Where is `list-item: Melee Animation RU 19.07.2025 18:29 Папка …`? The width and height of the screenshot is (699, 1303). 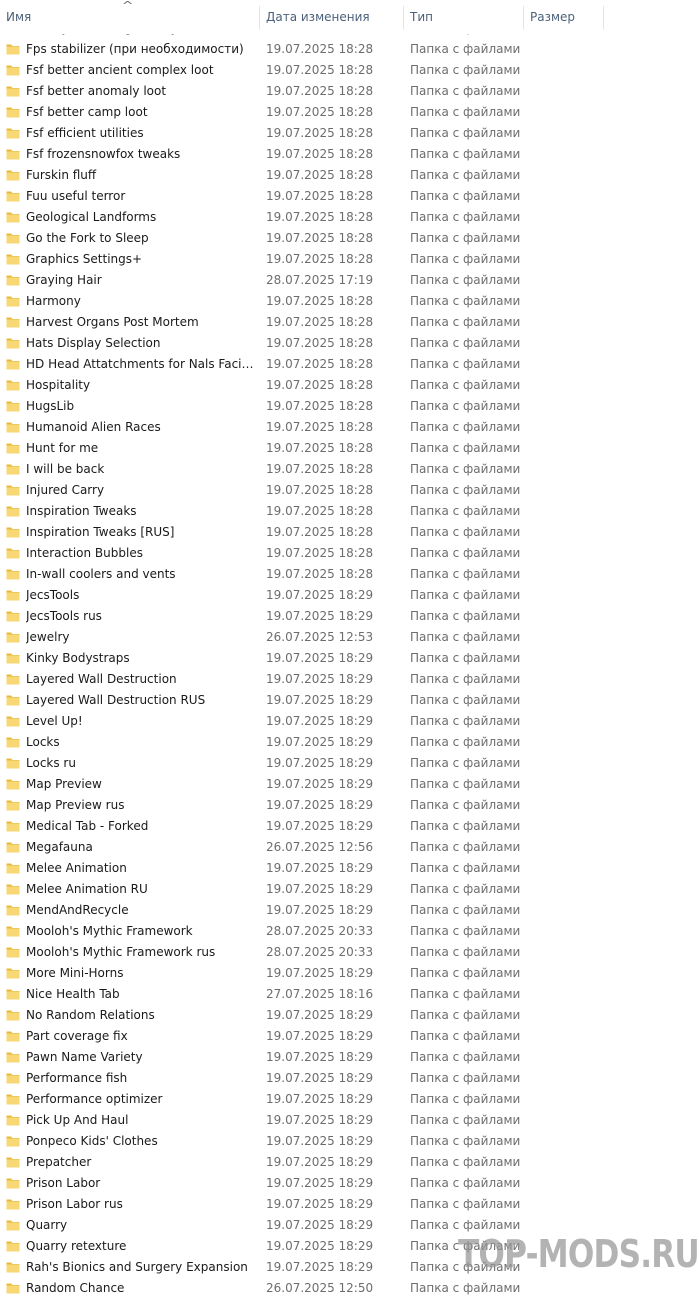
list-item: Melee Animation RU 19.07.2025 18:29 Папка … is located at coordinates (349, 889).